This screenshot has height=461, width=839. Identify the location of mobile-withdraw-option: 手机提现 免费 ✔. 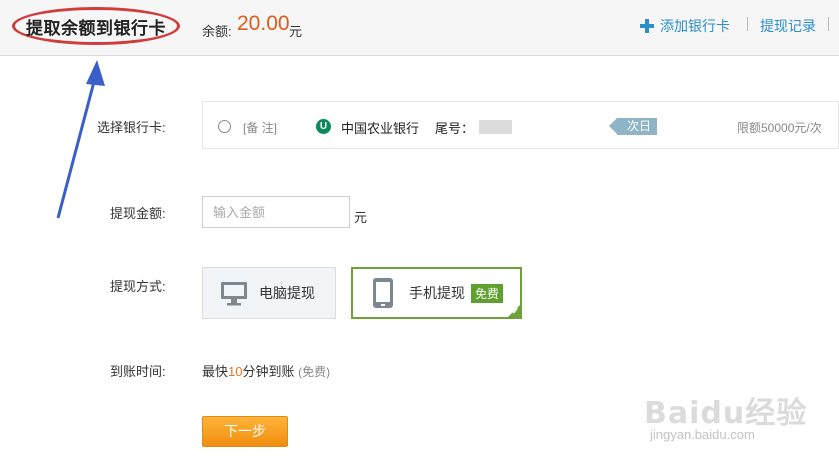
(436, 293).